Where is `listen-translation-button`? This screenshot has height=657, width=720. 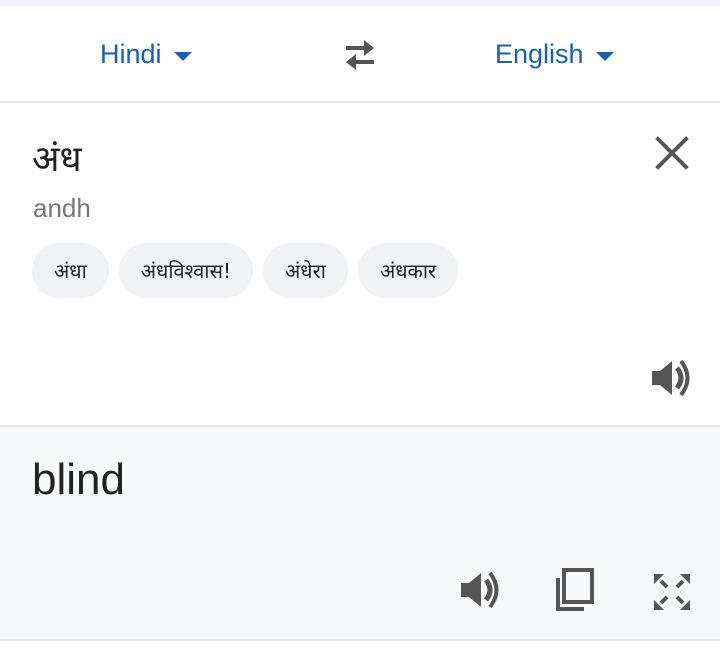
listen-translation-button is located at coordinates (480, 590).